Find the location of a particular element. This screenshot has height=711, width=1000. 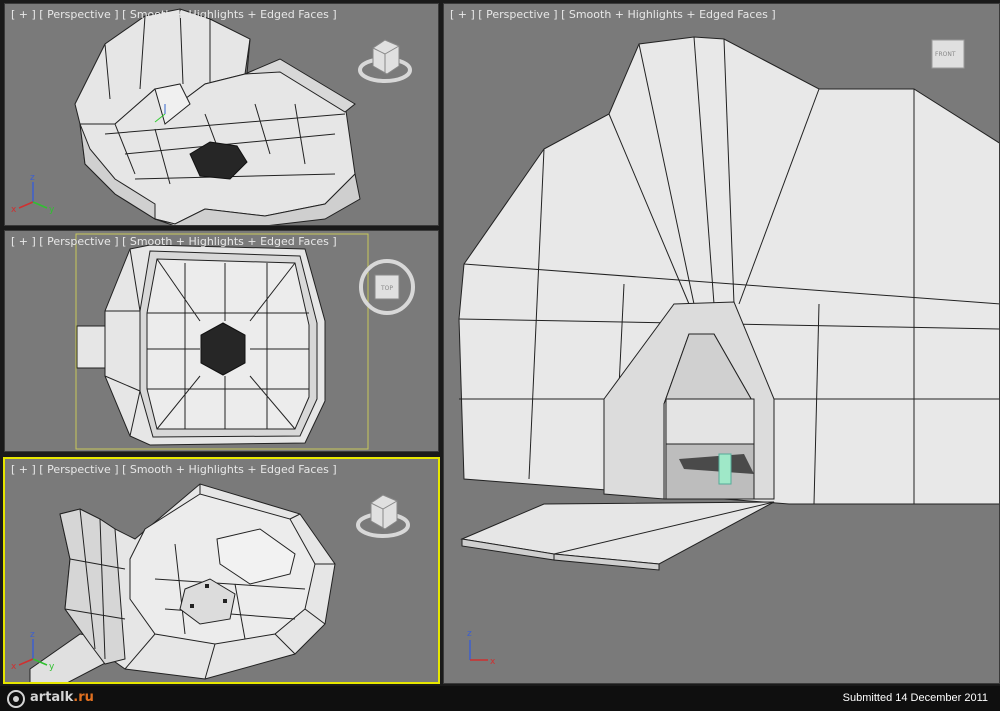

logo-main: talk is located at coordinates (59, 697).